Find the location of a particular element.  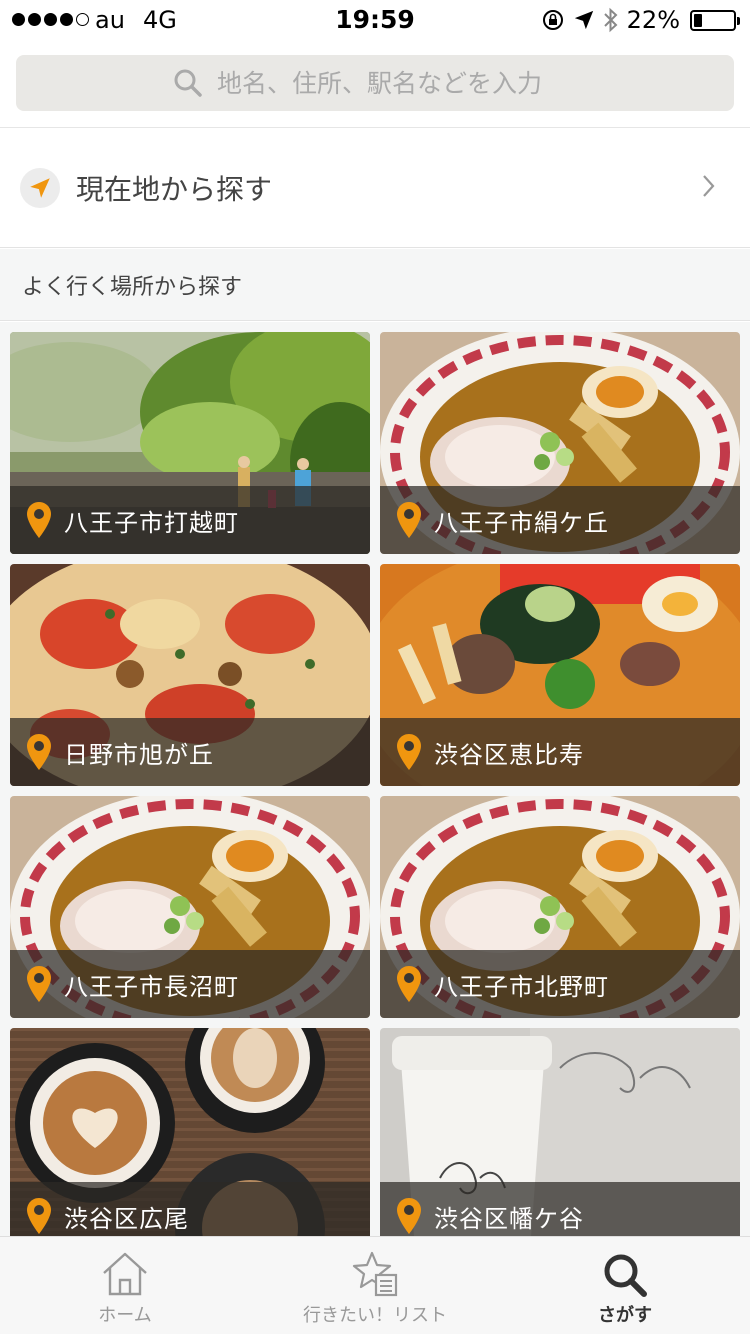

bottom-tab-bar: ホーム 行きたい！リスト さがす is located at coordinates (375, 1285).